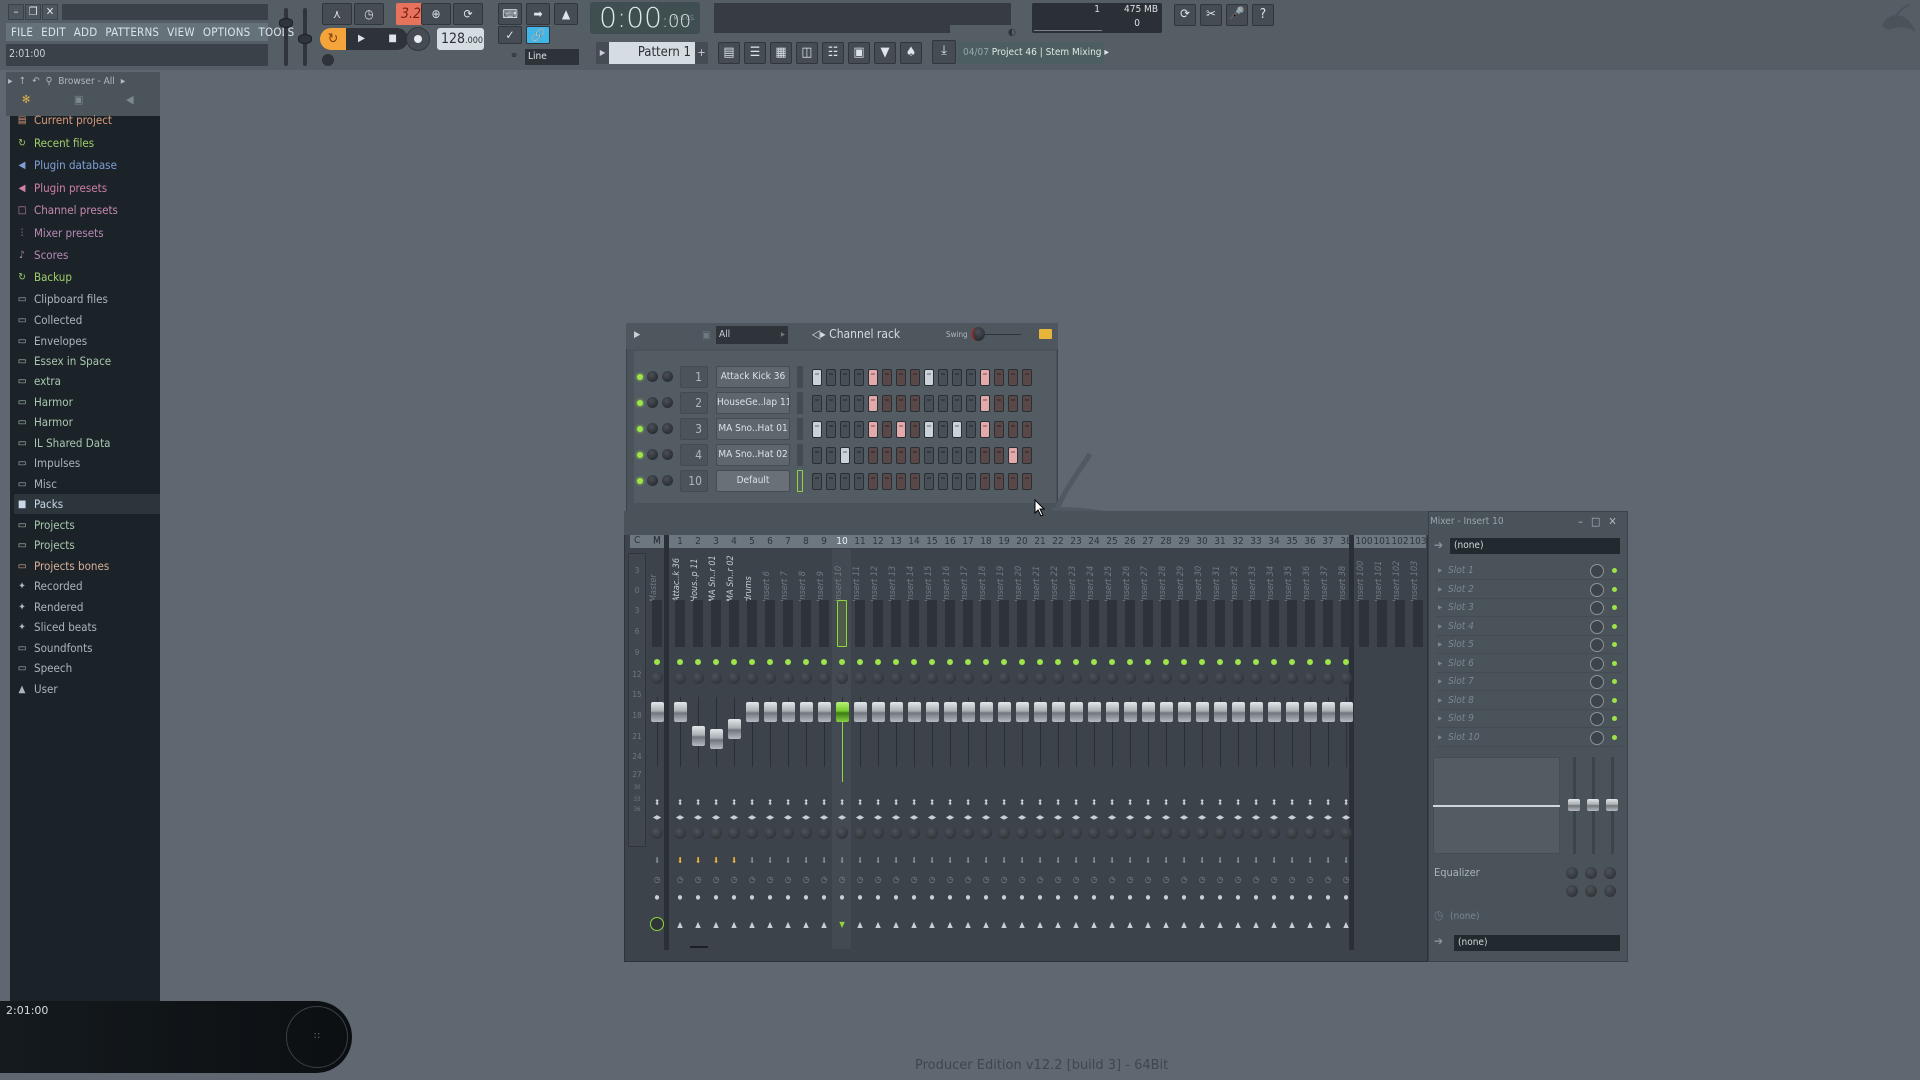 The image size is (1920, 1080). What do you see at coordinates (87, 320) in the screenshot?
I see `browser-item: ▭ Collected` at bounding box center [87, 320].